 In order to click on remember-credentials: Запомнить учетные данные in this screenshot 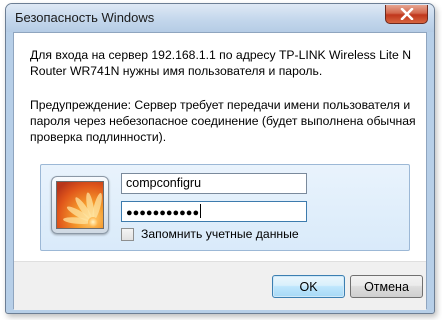, I will do `click(210, 234)`.